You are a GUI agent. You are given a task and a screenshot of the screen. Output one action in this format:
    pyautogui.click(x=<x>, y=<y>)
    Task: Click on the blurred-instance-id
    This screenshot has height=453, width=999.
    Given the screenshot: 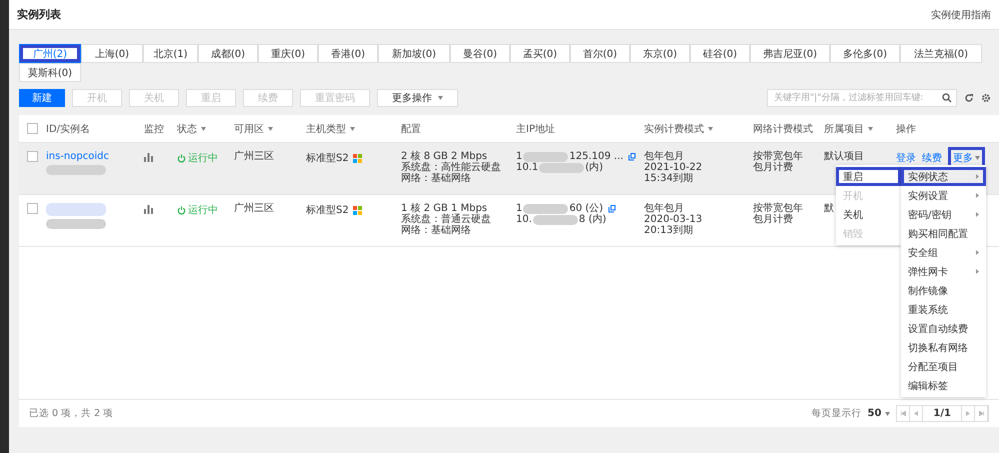 What is the action you would take?
    pyautogui.click(x=76, y=209)
    